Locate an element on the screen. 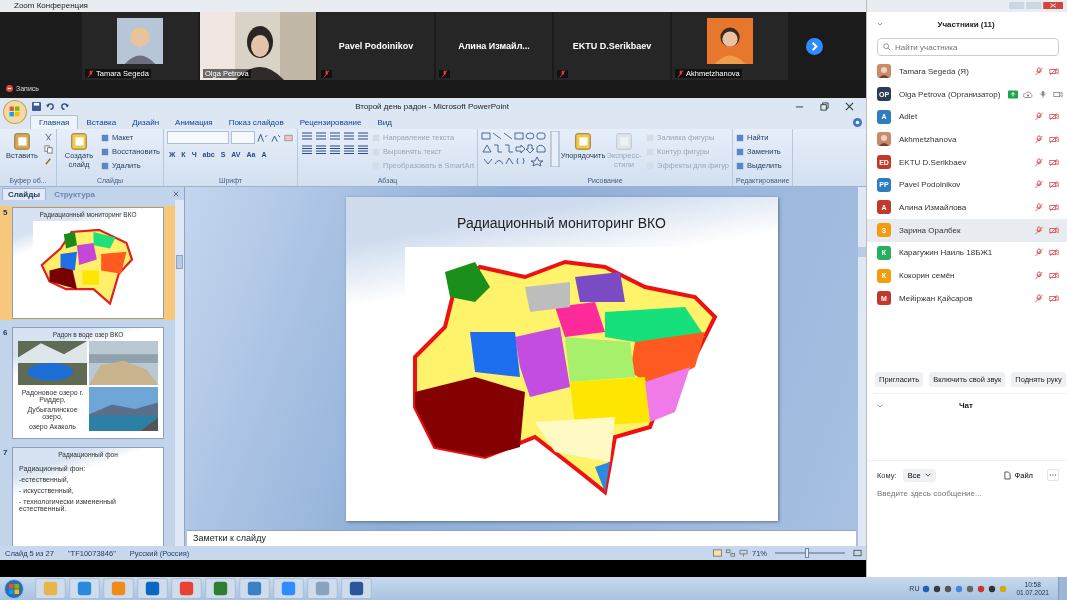 The height and width of the screenshot is (600, 1067). microphone-icon is located at coordinates (1043, 94).